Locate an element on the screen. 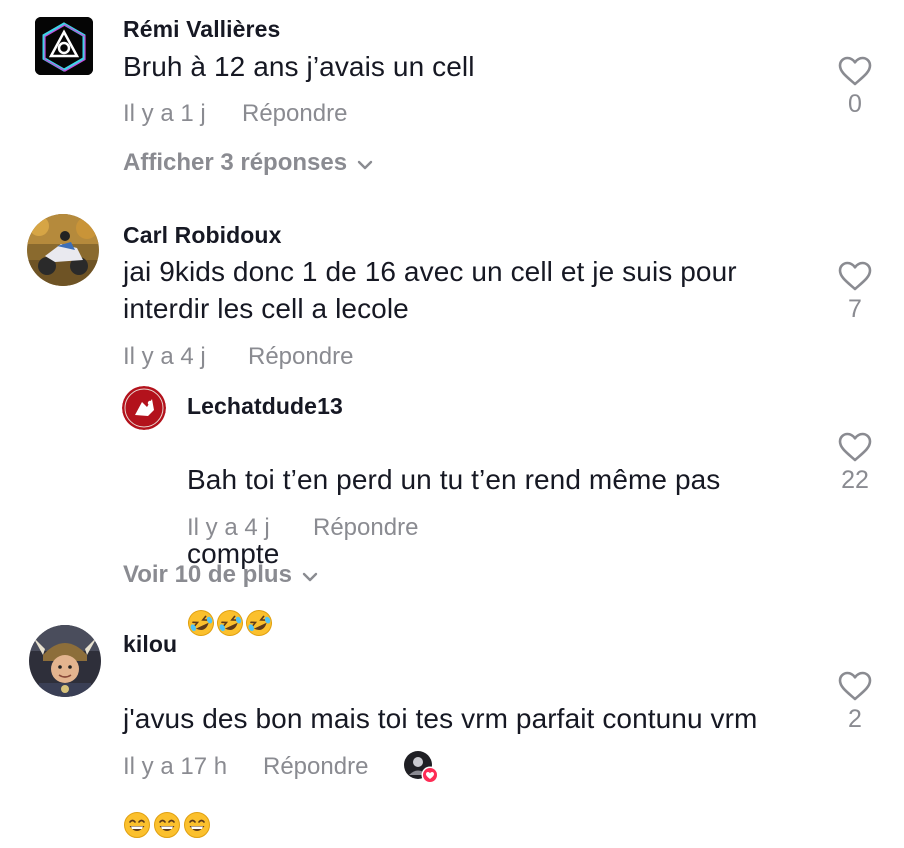  comment-text: Bruh à 12 ans j’avais un cell is located at coordinates (299, 66).